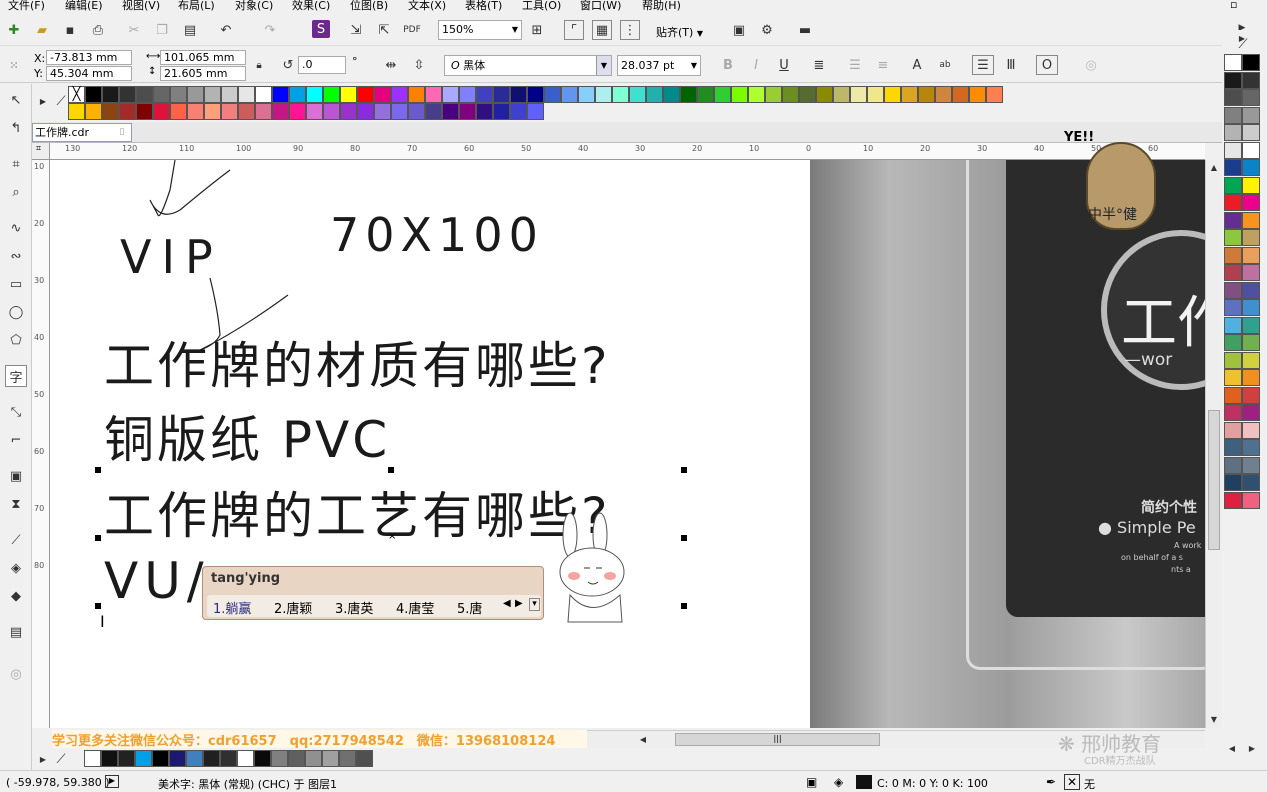 This screenshot has width=1267, height=792. Describe the element at coordinates (574, 30) in the screenshot. I see `rulers-toggle-icon: ⌜` at that location.